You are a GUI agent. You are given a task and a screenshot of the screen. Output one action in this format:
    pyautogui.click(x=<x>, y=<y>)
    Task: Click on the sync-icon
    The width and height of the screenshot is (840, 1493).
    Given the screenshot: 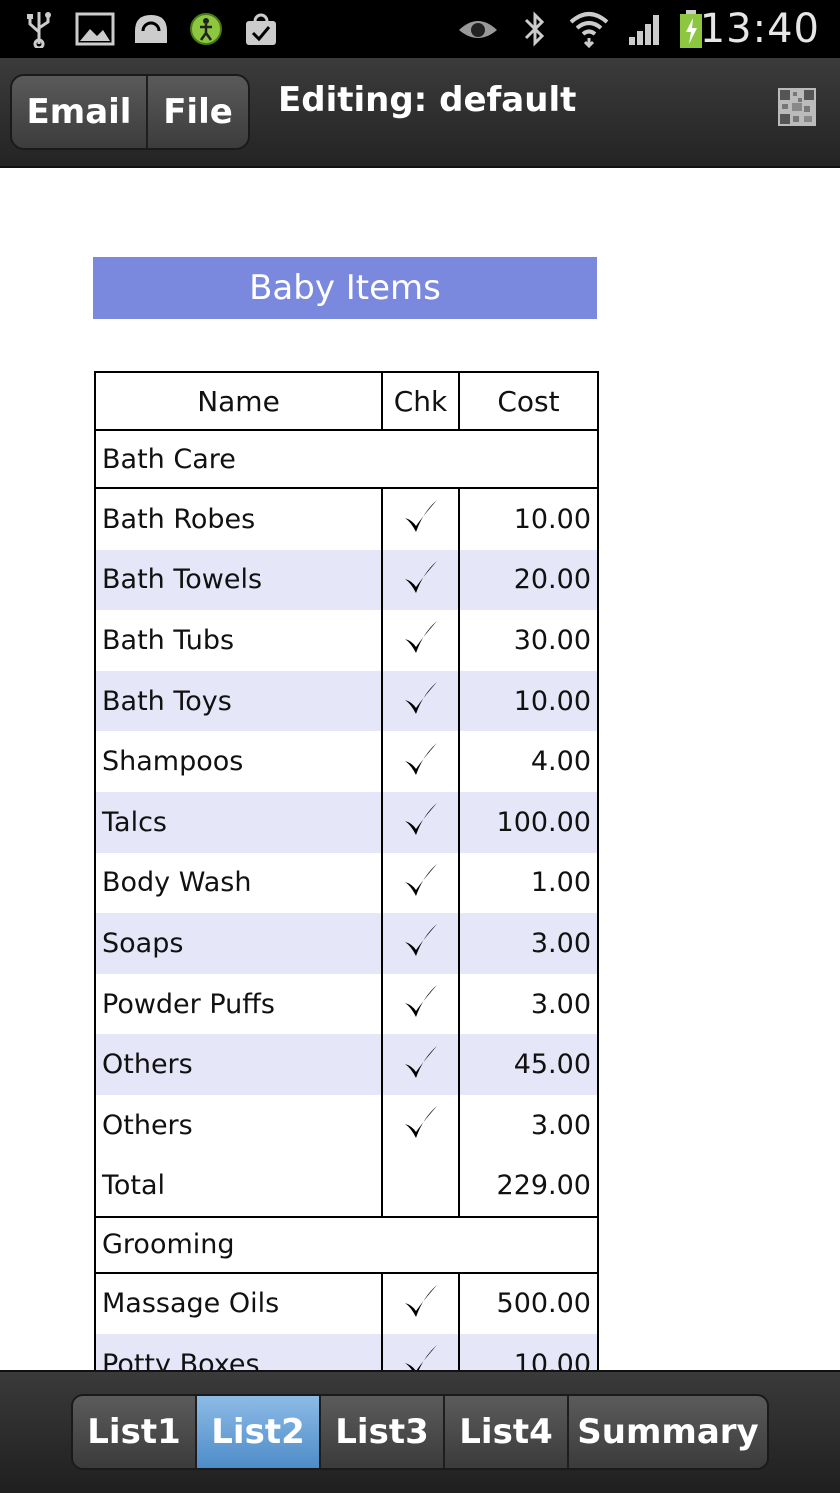 What is the action you would take?
    pyautogui.click(x=151, y=29)
    